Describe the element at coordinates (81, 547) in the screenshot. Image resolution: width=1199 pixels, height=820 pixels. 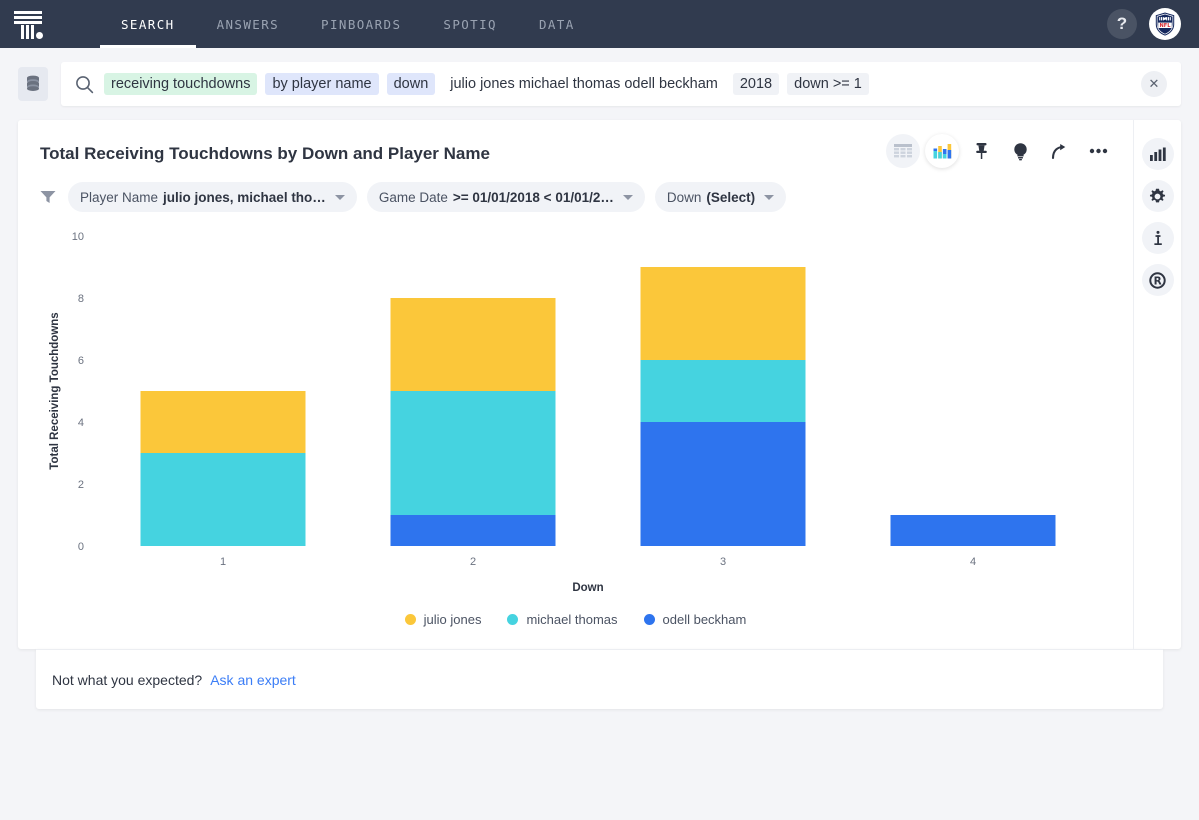
I see `y-axis-tick-label: 0` at that location.